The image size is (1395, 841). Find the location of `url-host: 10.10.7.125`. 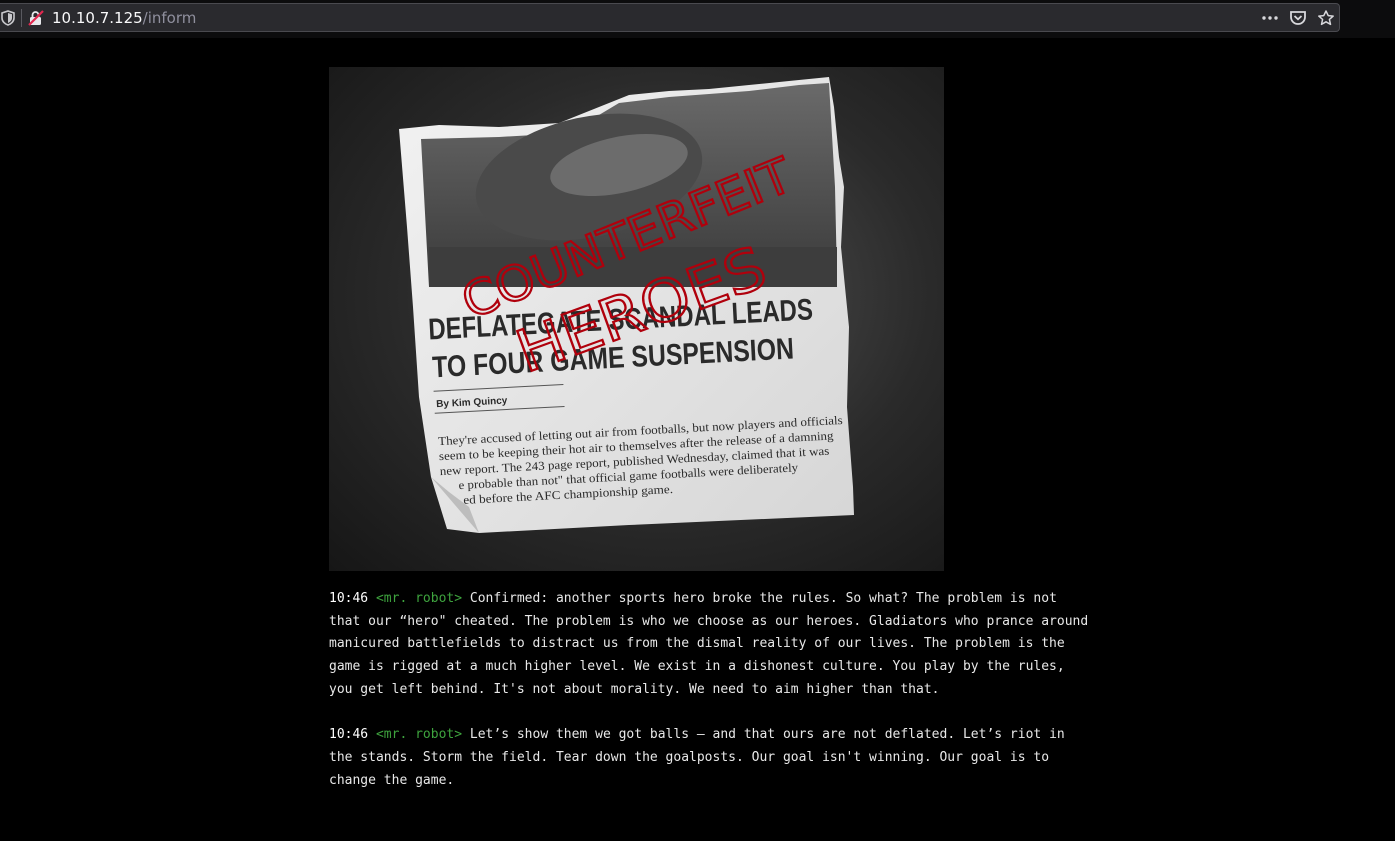

url-host: 10.10.7.125 is located at coordinates (97, 18).